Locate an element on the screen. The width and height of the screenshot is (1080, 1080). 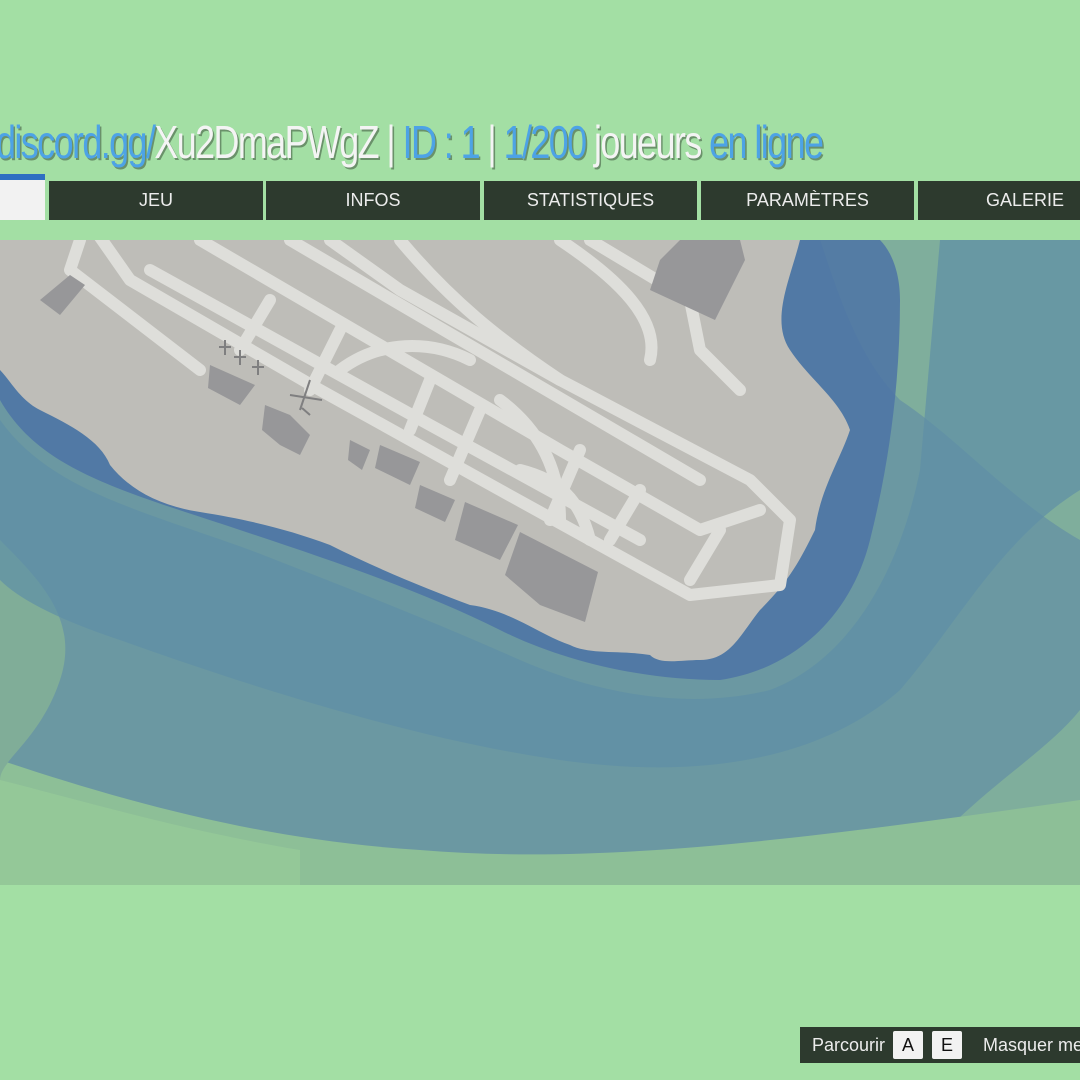
tab-statistiques: STATISTIQUES is located at coordinates (590, 200).